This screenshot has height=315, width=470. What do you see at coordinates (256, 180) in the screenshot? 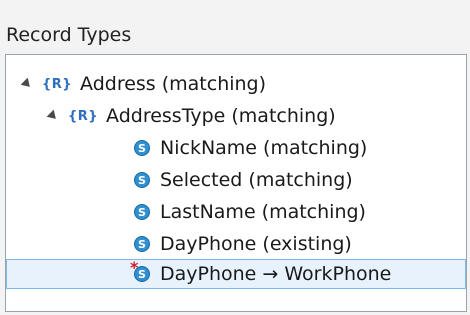
I see `tree-item-label: Selected (matching)` at bounding box center [256, 180].